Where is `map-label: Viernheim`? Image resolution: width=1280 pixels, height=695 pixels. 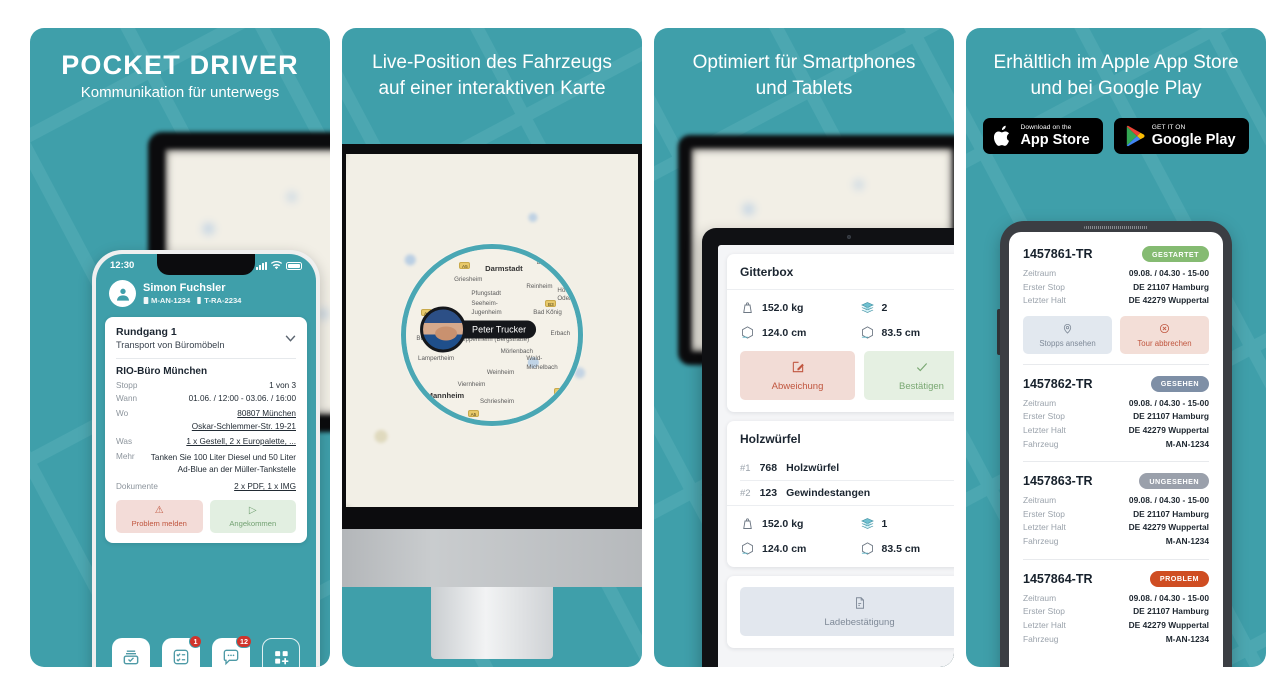 map-label: Viernheim is located at coordinates (471, 385).